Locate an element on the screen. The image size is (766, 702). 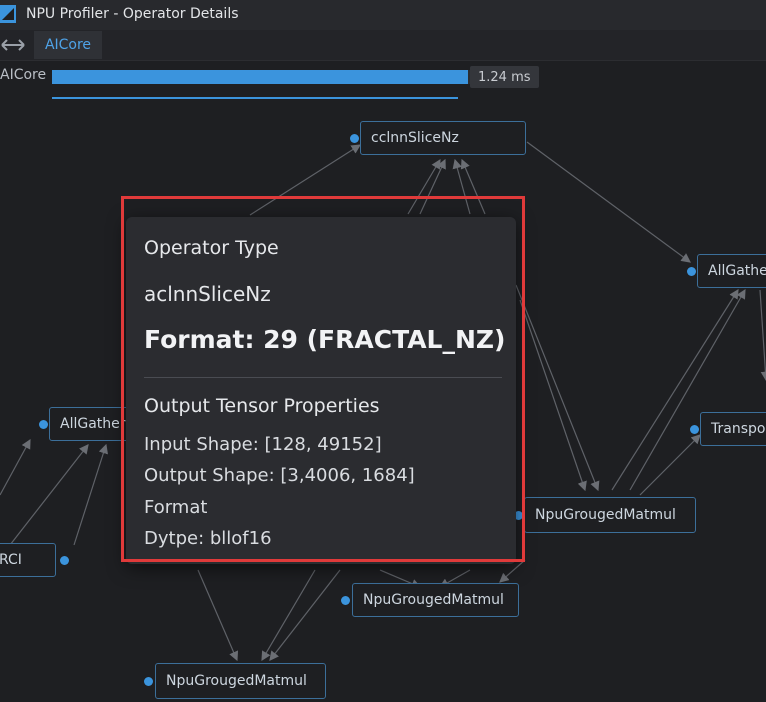
input-shape: Input Shape: [128, 49152] is located at coordinates (263, 444).